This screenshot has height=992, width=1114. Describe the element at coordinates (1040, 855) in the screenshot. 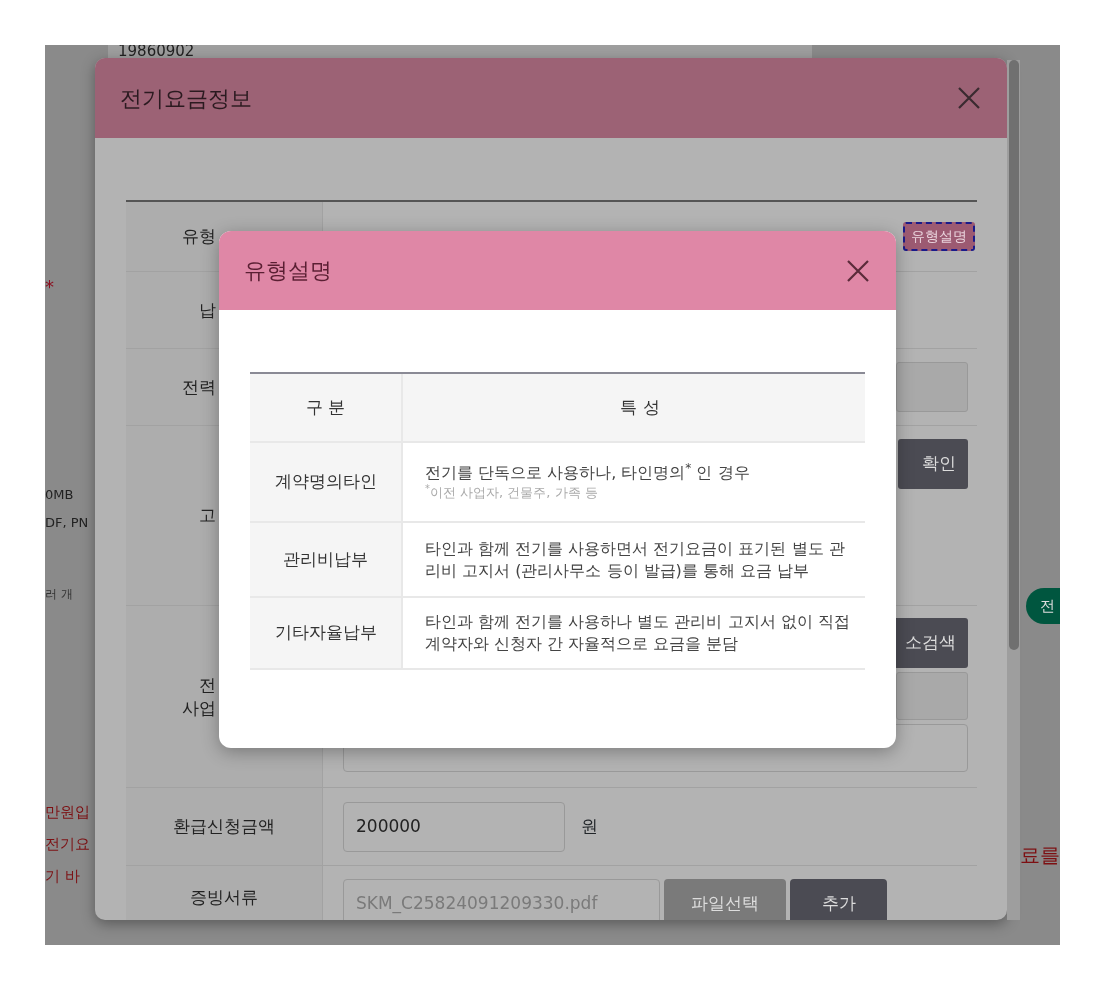

I see `text-fragment: 료를` at that location.